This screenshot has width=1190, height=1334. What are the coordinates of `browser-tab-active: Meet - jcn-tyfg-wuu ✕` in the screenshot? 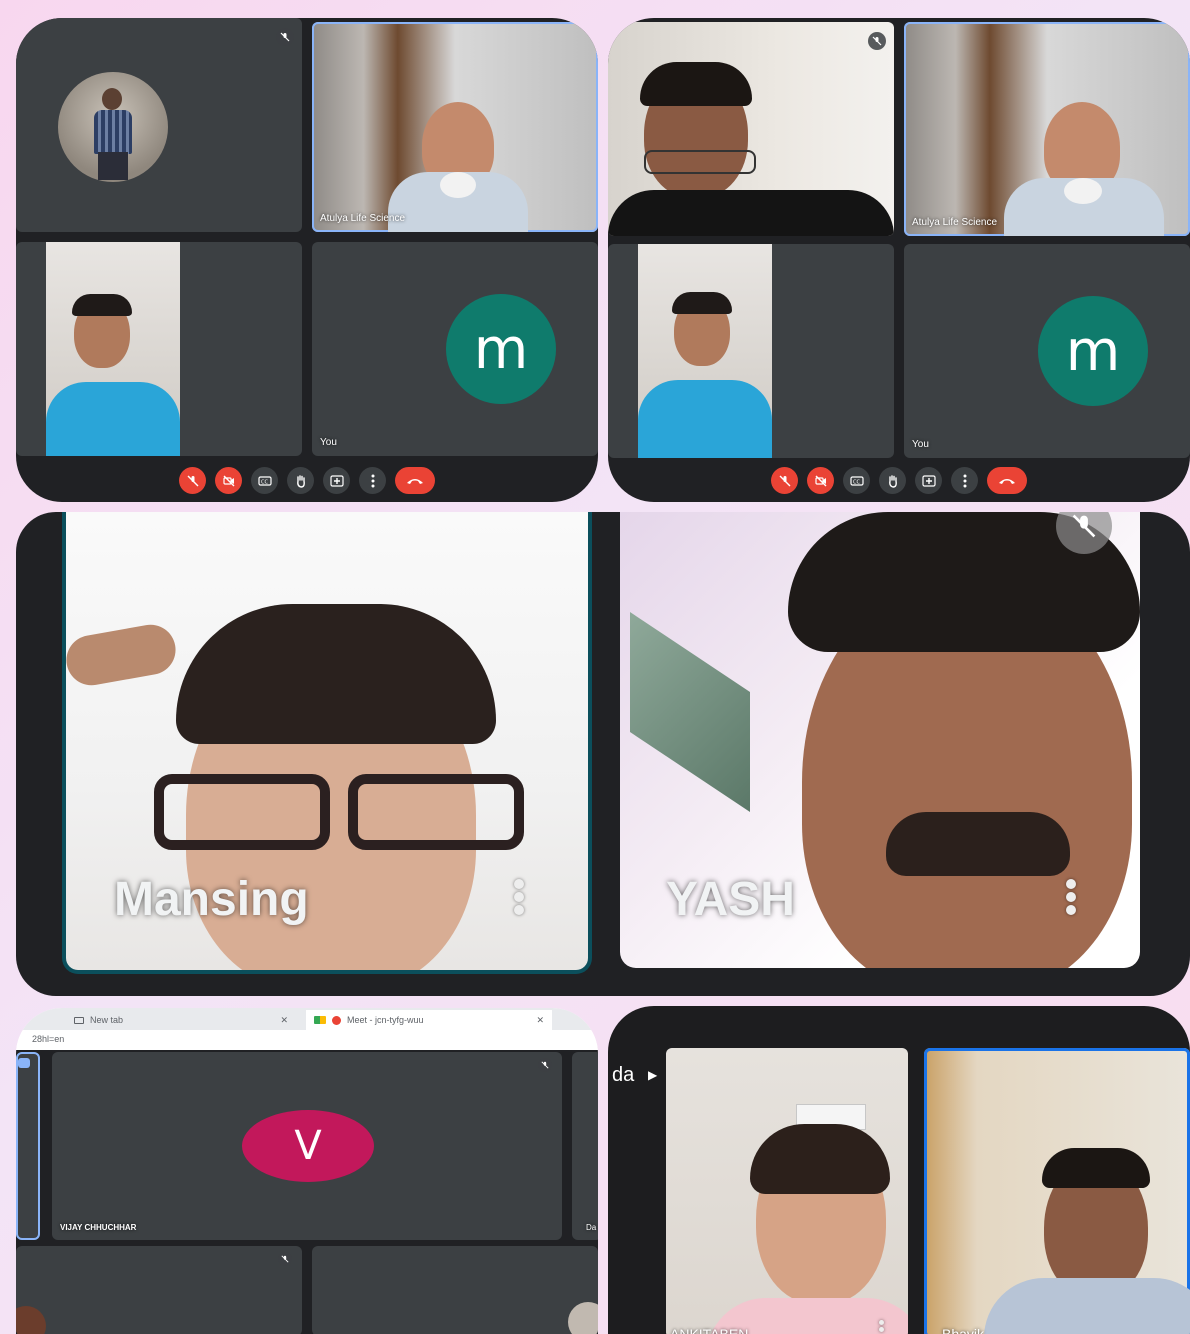 It's located at (429, 1020).